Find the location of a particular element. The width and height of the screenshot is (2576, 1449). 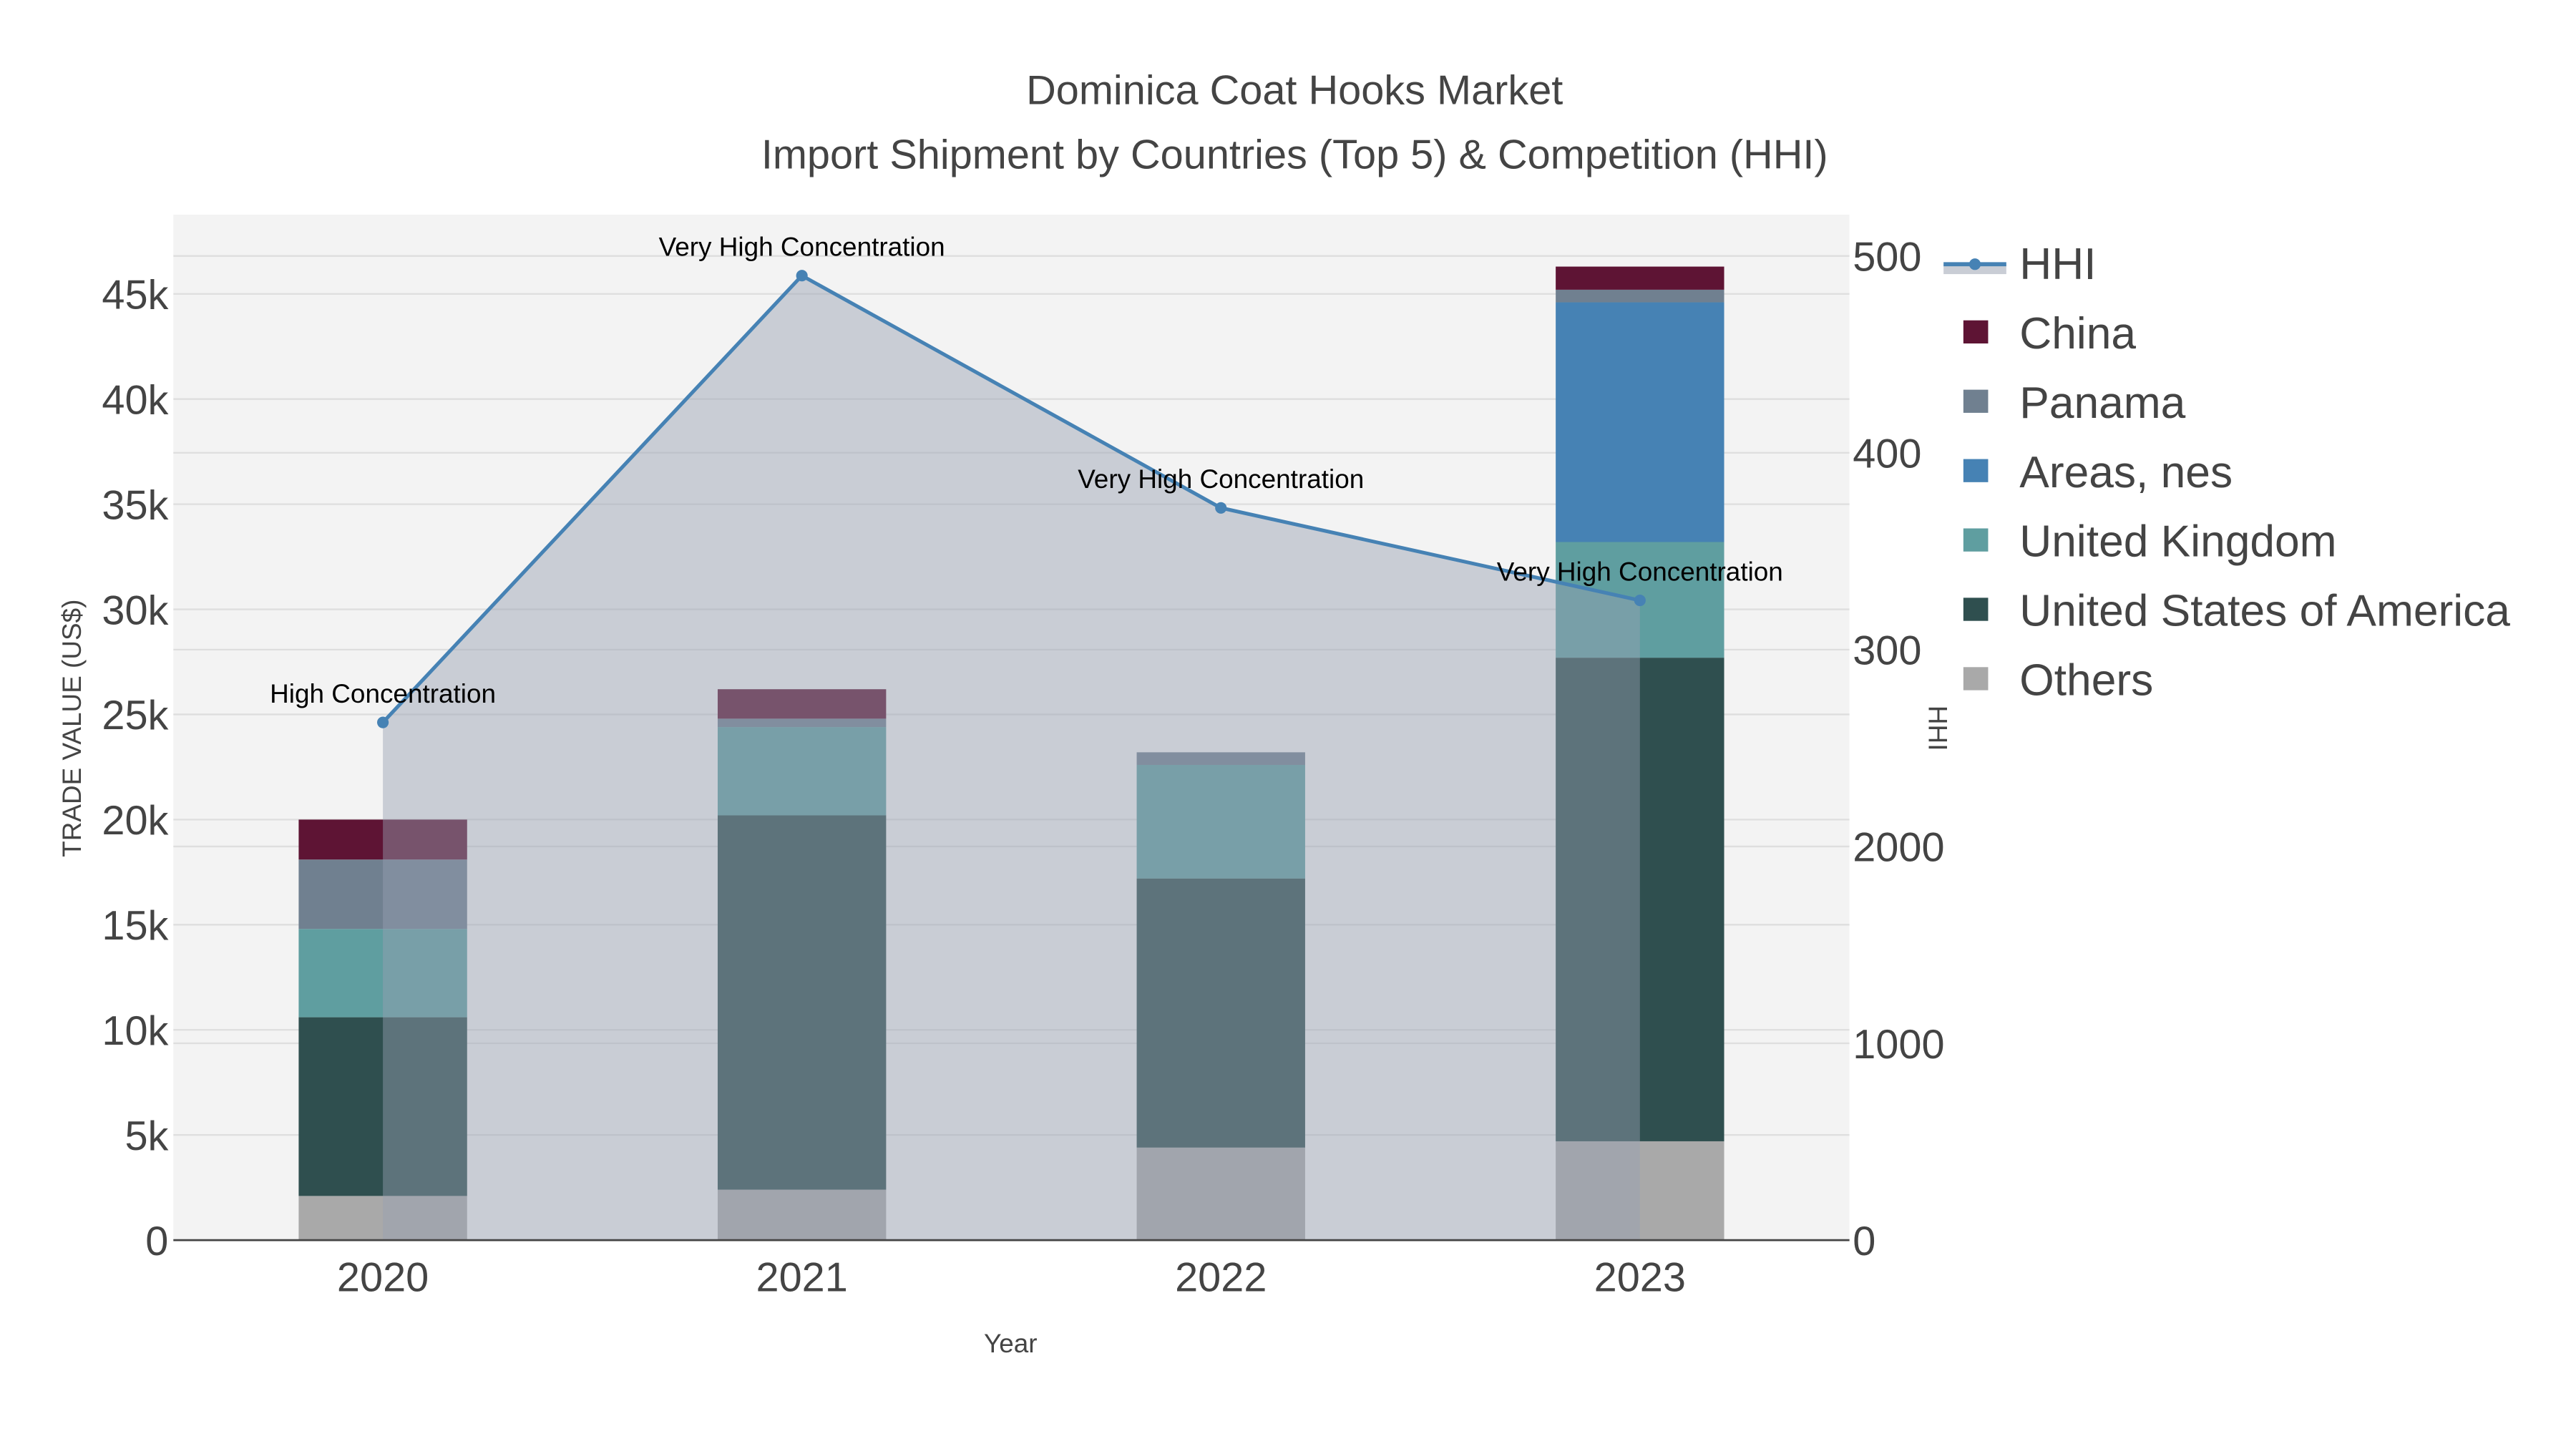

legend-label: HHI is located at coordinates (2057, 264).